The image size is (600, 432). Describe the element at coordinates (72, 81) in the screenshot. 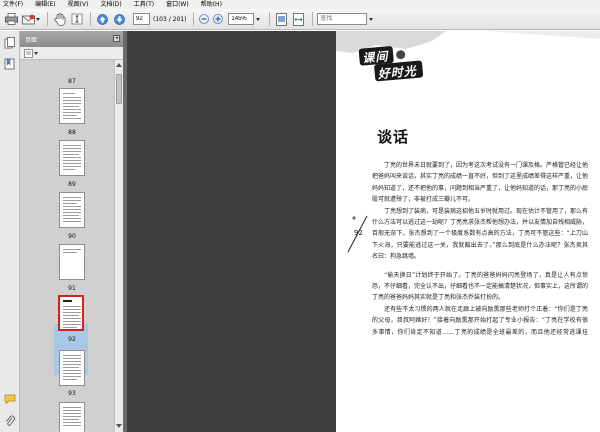

I see `thumbnail-label: 87` at that location.